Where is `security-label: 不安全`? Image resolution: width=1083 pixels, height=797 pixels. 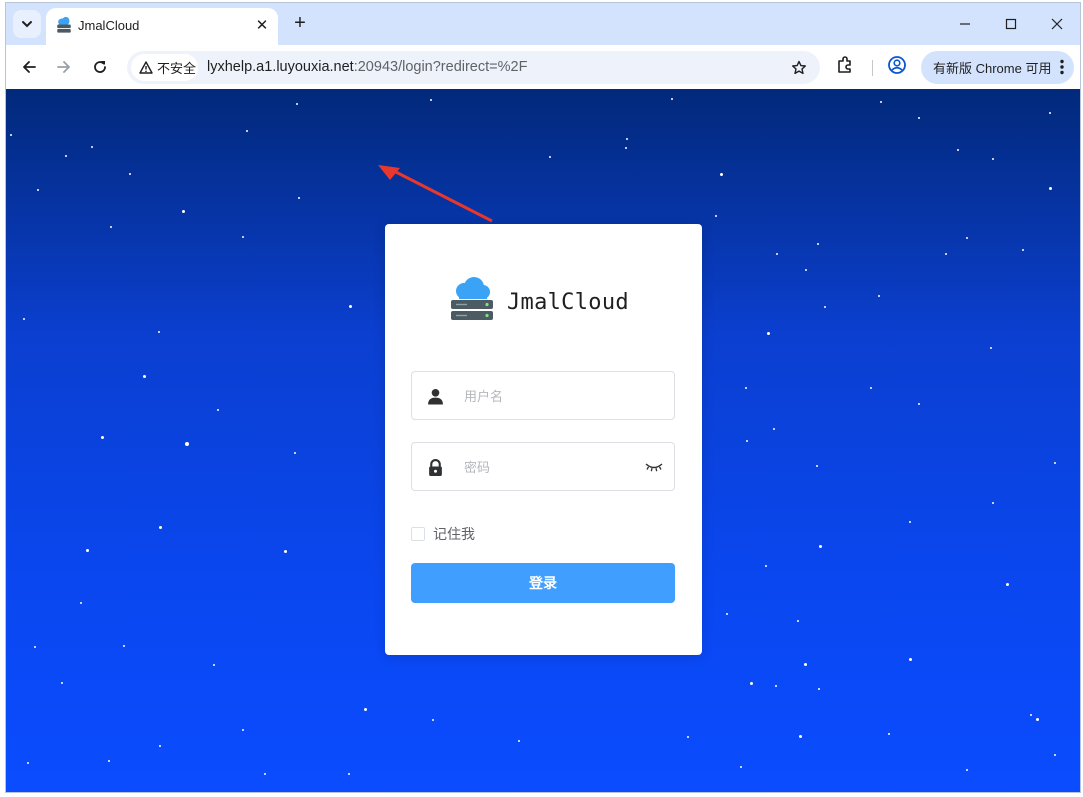 security-label: 不安全 is located at coordinates (177, 68).